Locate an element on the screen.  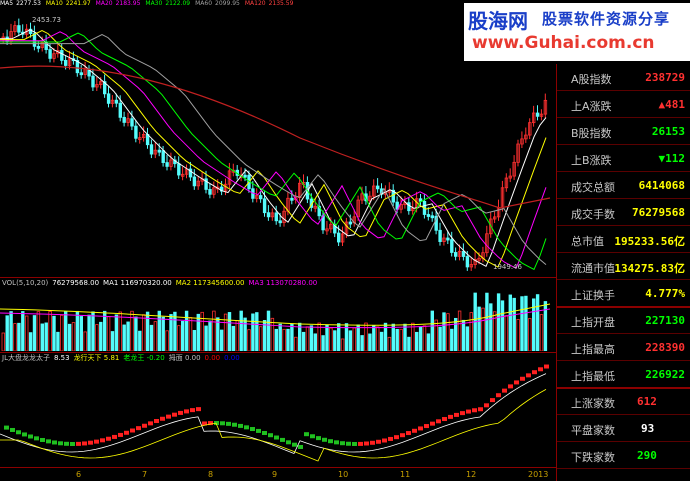
stat-row: 流通市值 134275.83亿 is located at coordinates (623, 266).